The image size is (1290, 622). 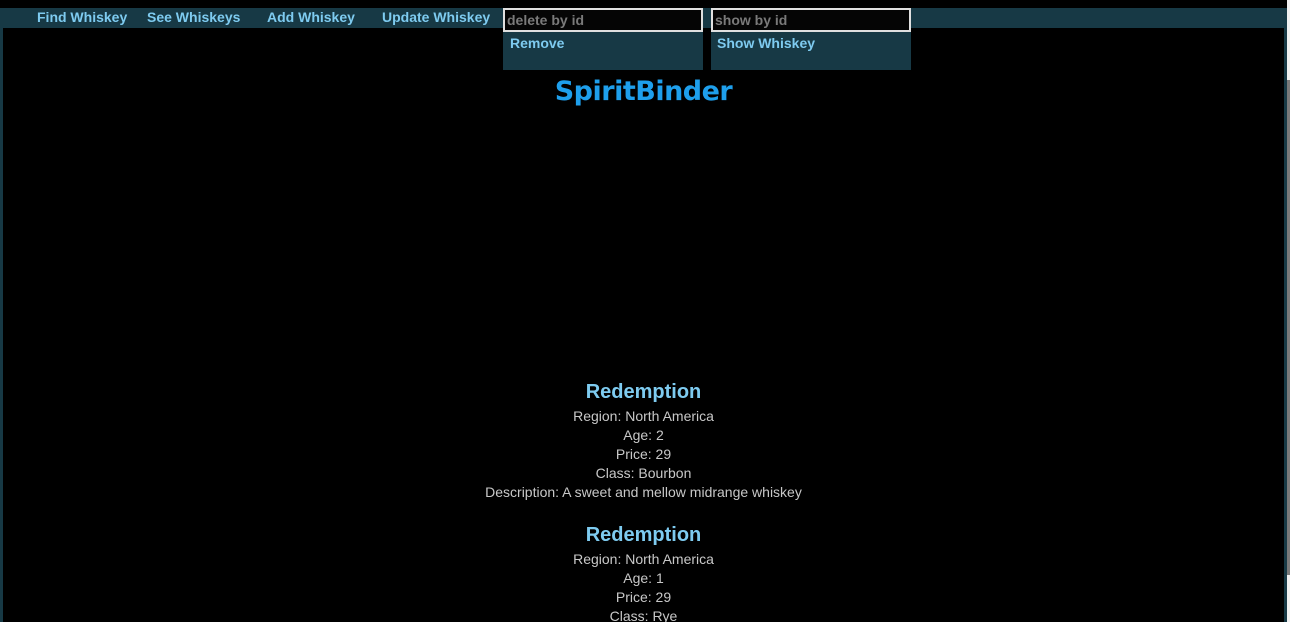 I want to click on top-edge, so click(x=645, y=4).